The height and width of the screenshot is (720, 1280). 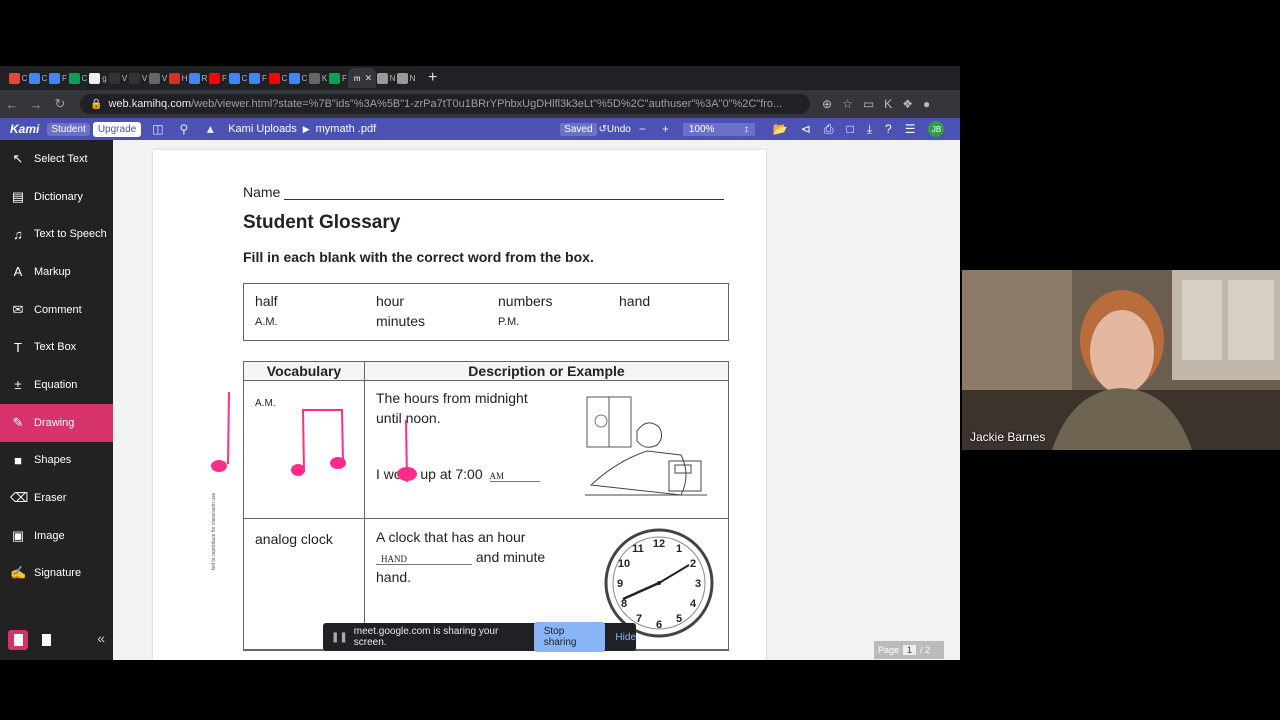 I want to click on download-icon: ⤓, so click(x=869, y=129).